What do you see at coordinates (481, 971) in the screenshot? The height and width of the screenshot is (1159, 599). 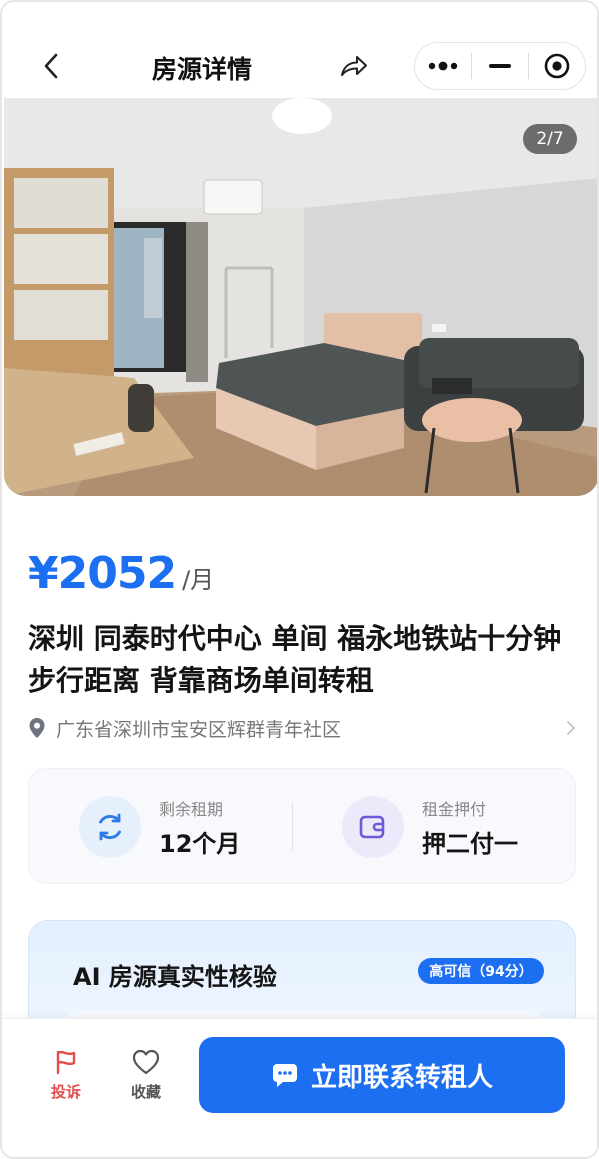 I see `credibility-badge: 高可信（94分）` at bounding box center [481, 971].